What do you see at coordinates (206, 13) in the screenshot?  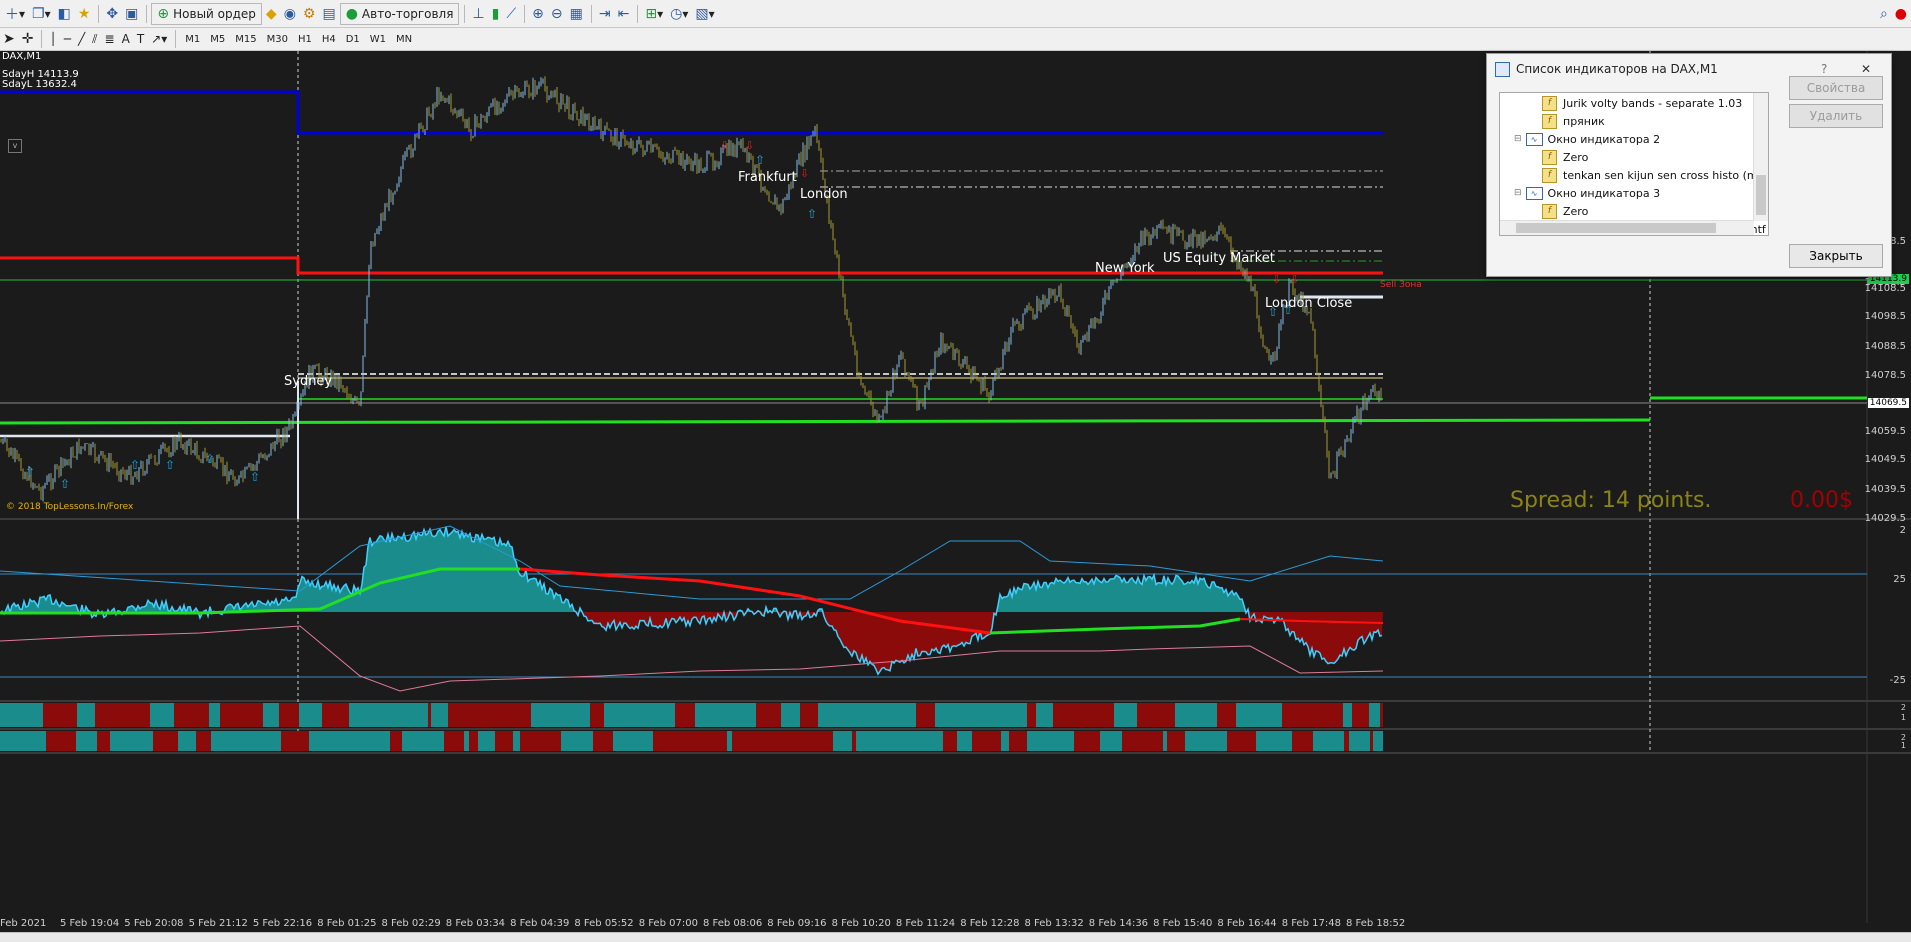 I see `new-order-button: ⊕ Новый ордер` at bounding box center [206, 13].